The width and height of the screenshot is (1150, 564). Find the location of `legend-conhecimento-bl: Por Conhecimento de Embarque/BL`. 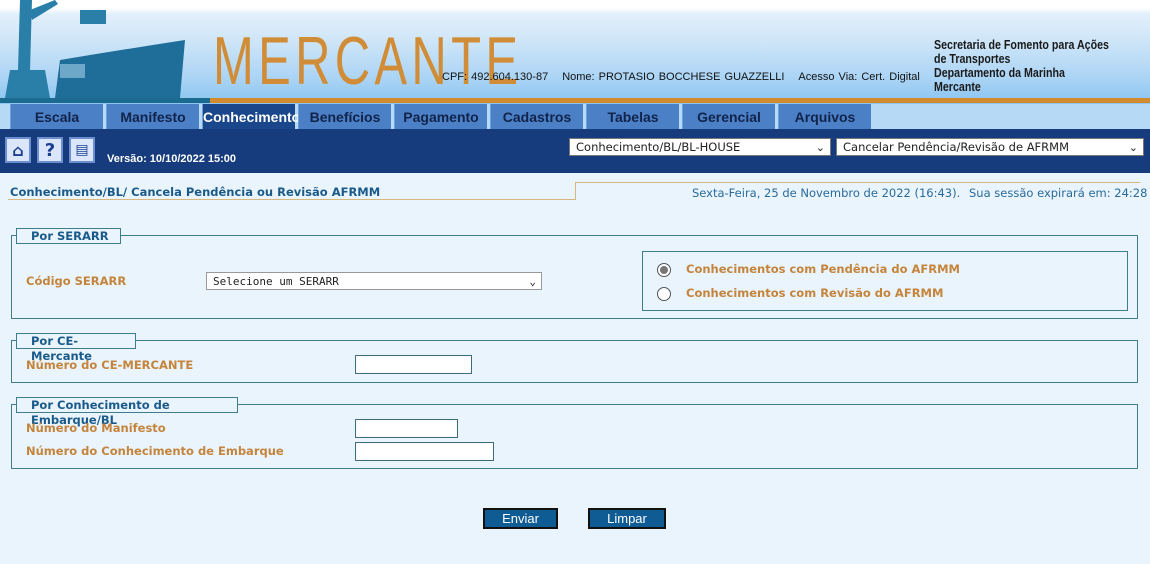

legend-conhecimento-bl: Por Conhecimento de Embarque/BL is located at coordinates (127, 412).